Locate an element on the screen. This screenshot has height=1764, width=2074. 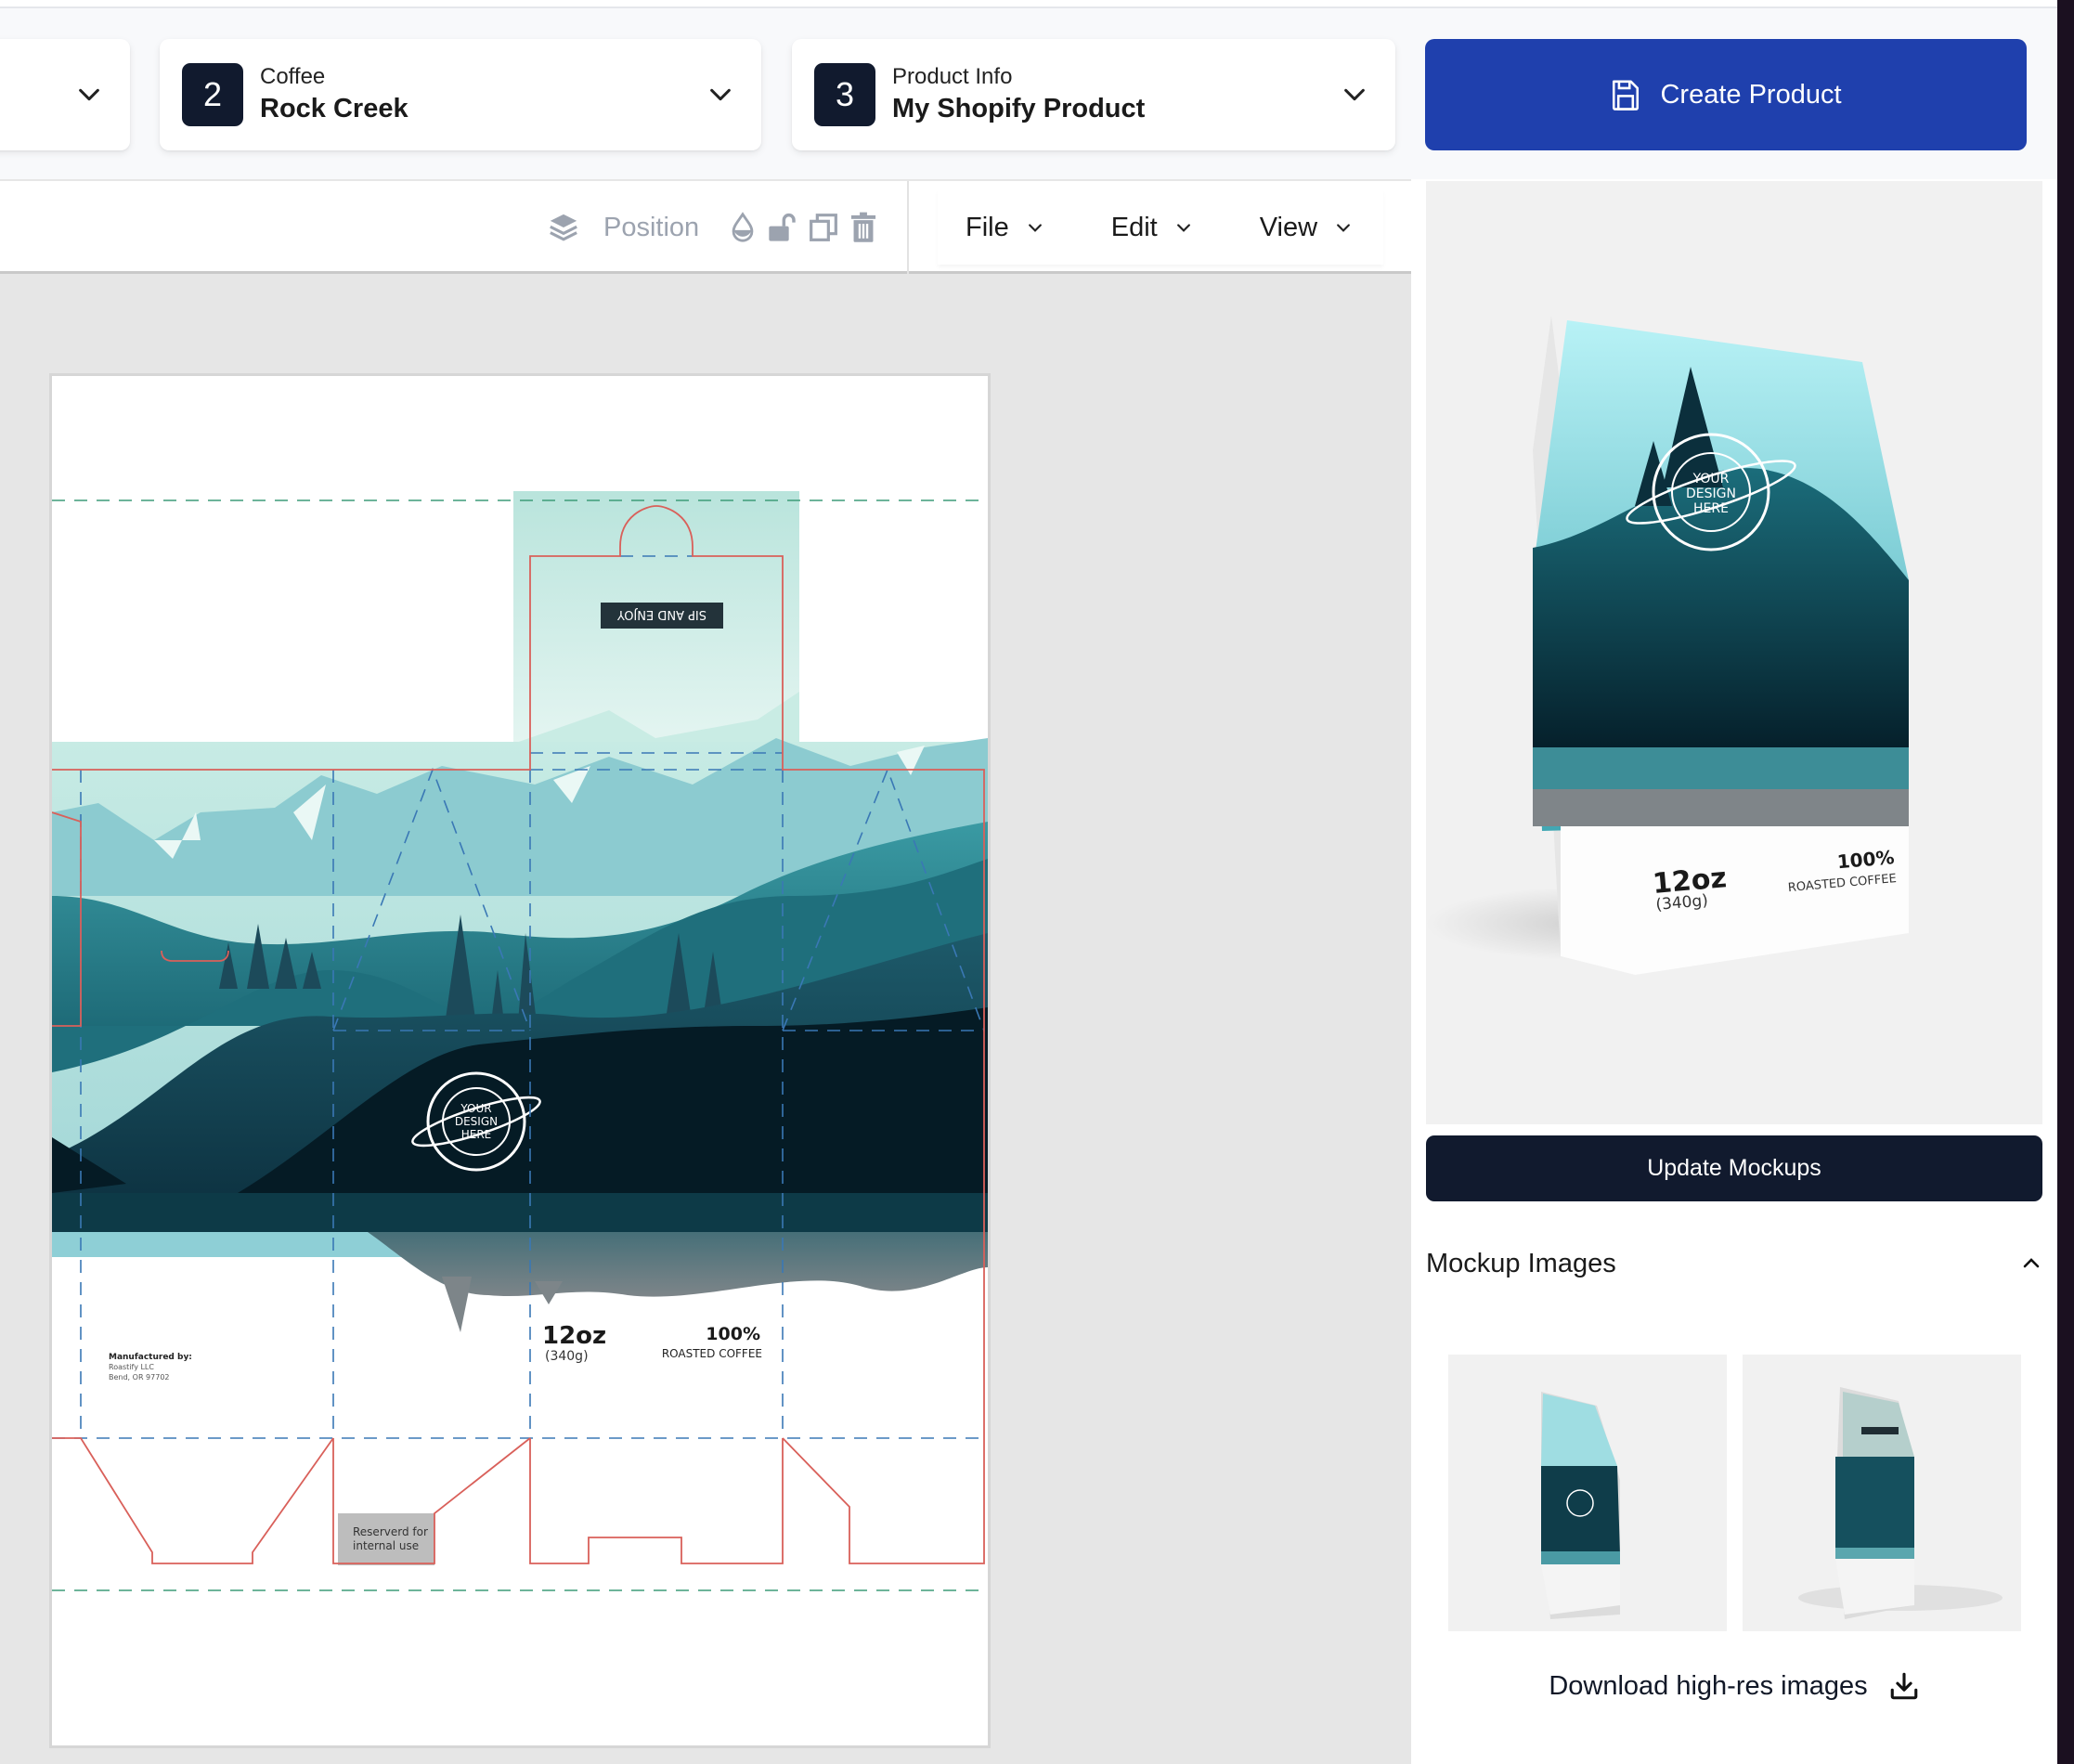
manufacturer-line: Bend, OR 97702 is located at coordinates (139, 1377).